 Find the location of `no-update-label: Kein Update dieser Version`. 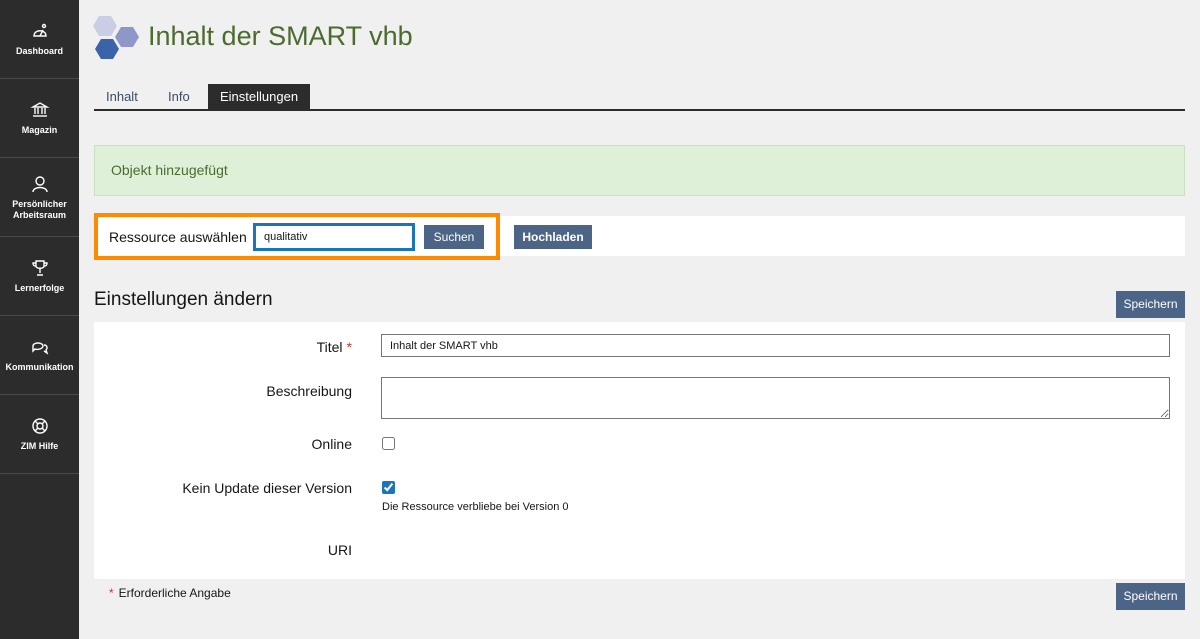

no-update-label: Kein Update dieser Version is located at coordinates (267, 488).